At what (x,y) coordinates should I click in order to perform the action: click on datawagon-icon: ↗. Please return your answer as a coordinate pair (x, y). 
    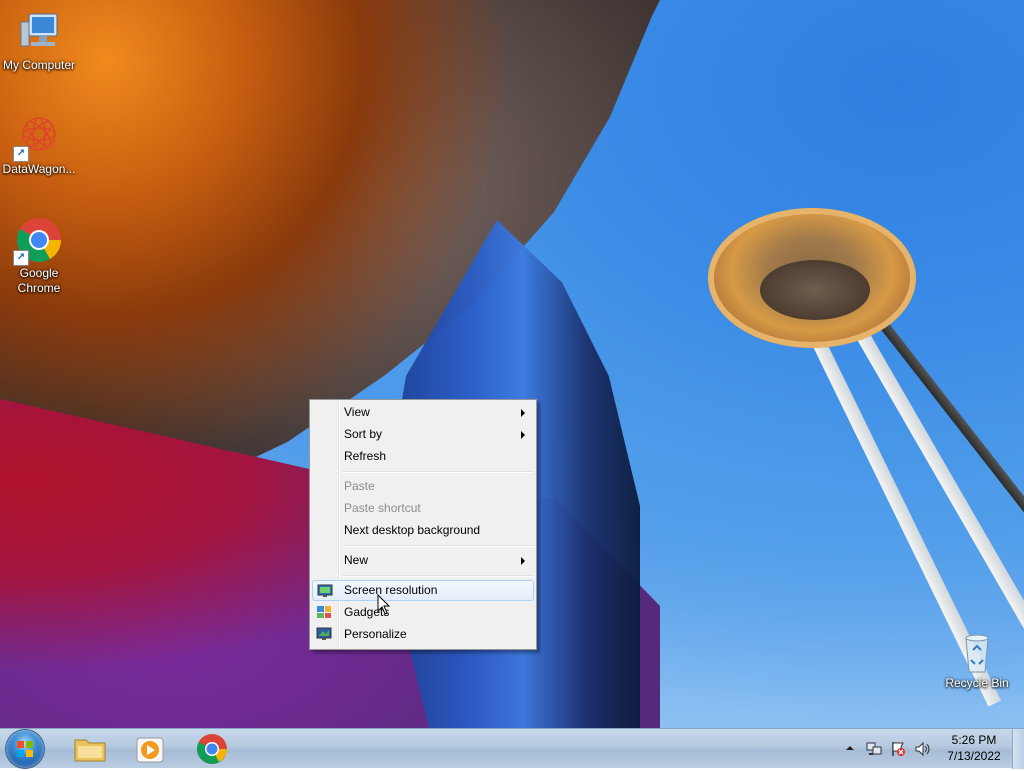
    Looking at the image, I should click on (38, 137).